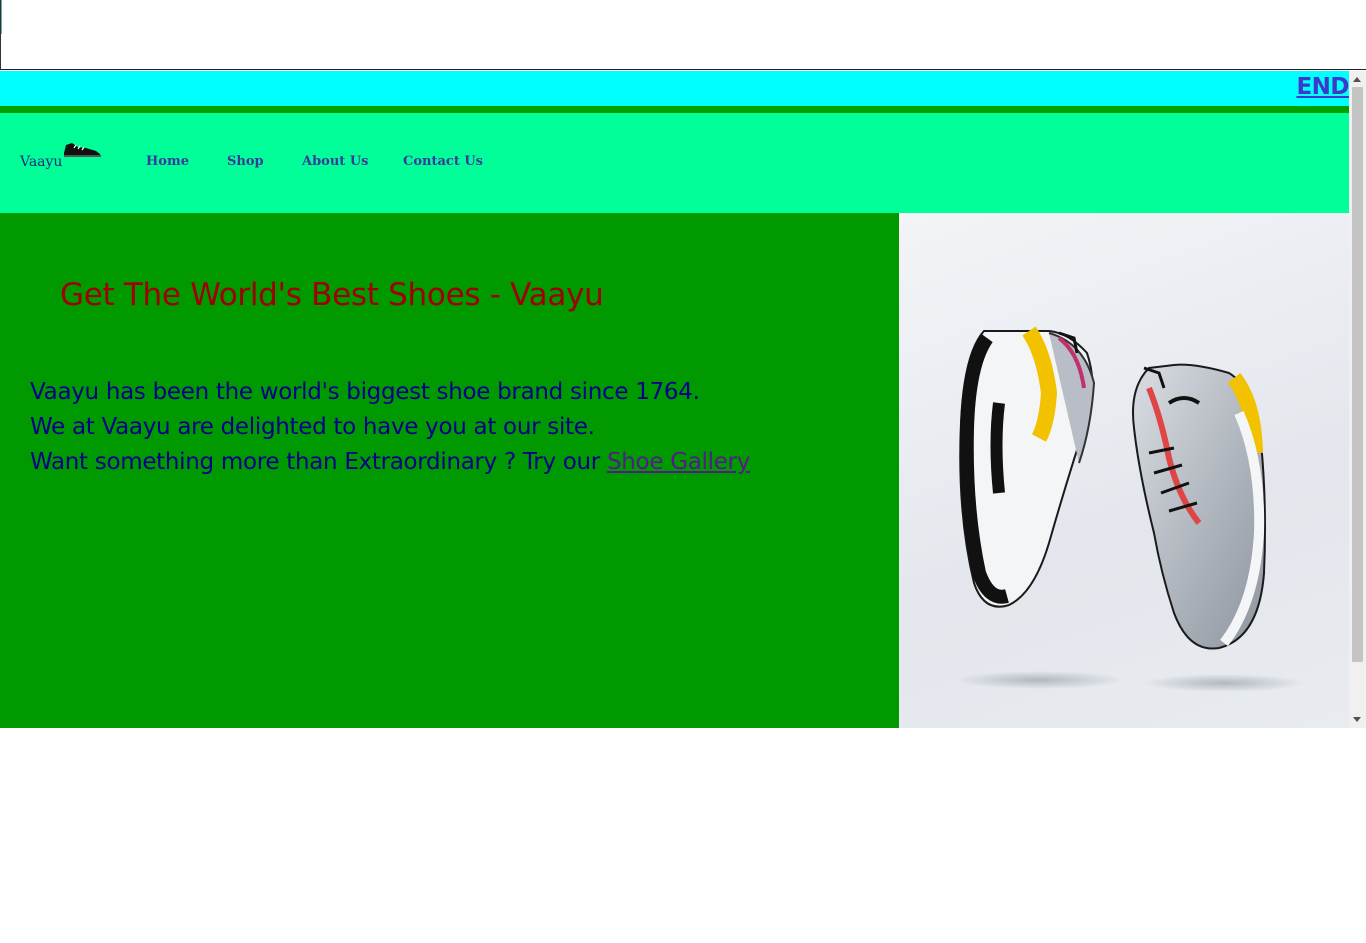 This screenshot has height=943, width=1366. I want to click on scroll-down-icon, so click(1357, 719).